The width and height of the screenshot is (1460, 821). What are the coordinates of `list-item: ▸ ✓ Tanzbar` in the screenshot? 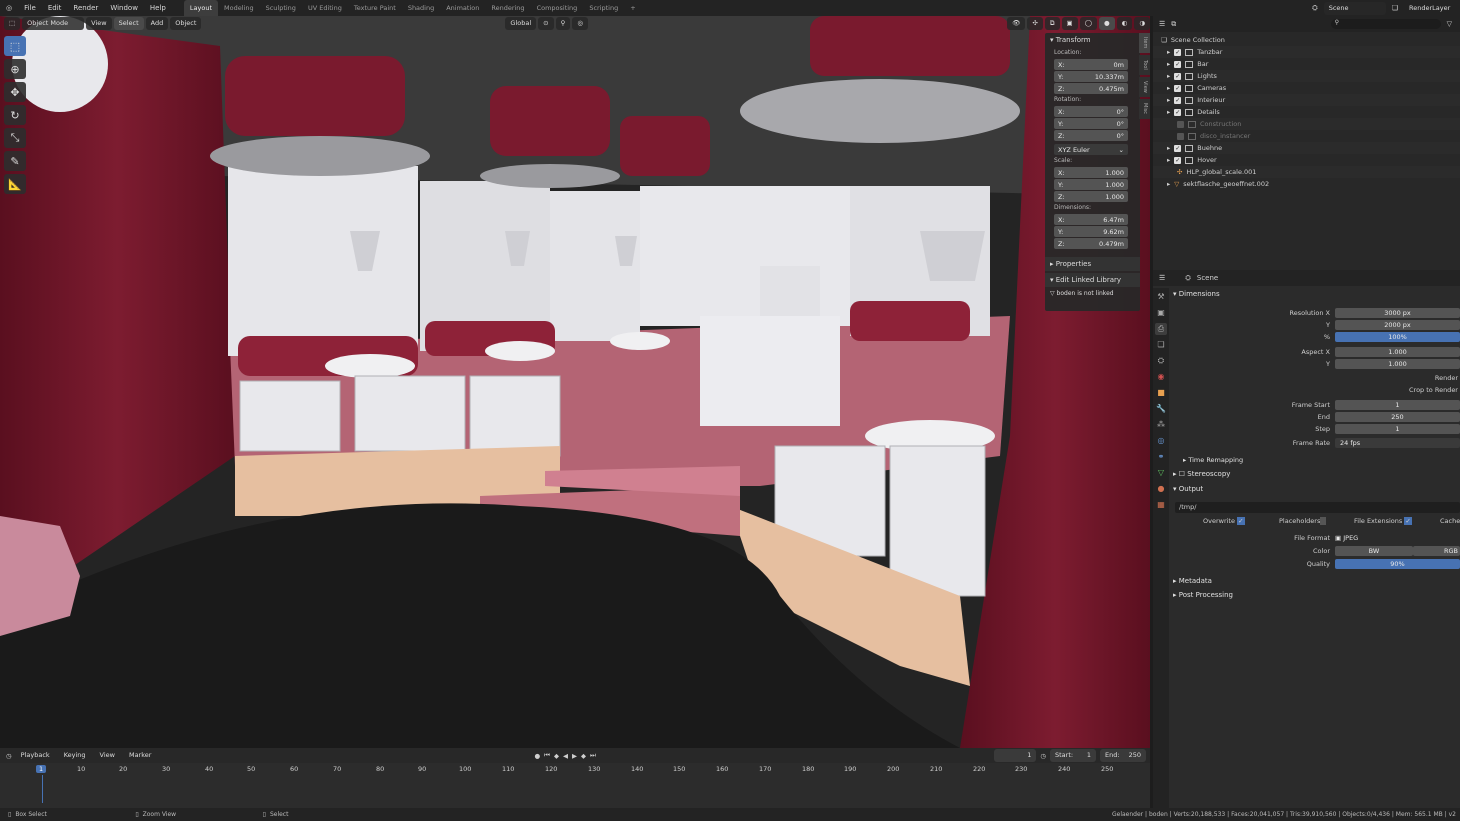 It's located at (1306, 52).